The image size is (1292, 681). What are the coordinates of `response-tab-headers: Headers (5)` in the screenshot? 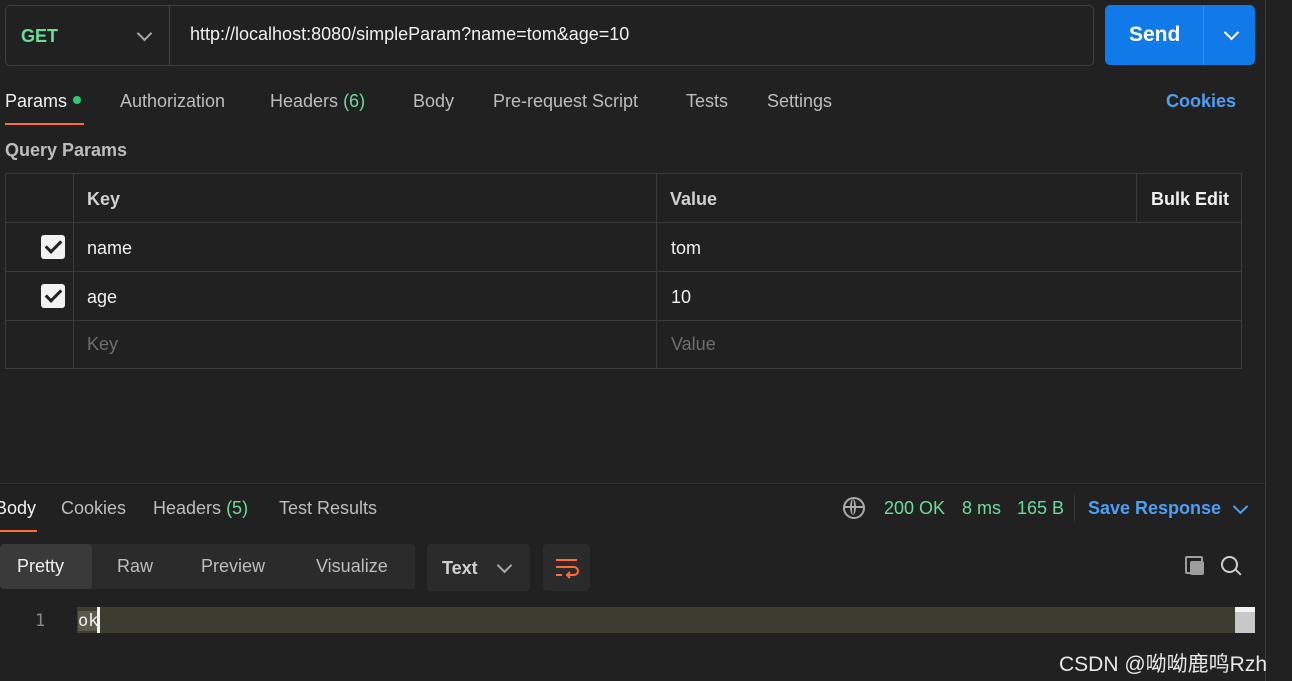 It's located at (200, 508).